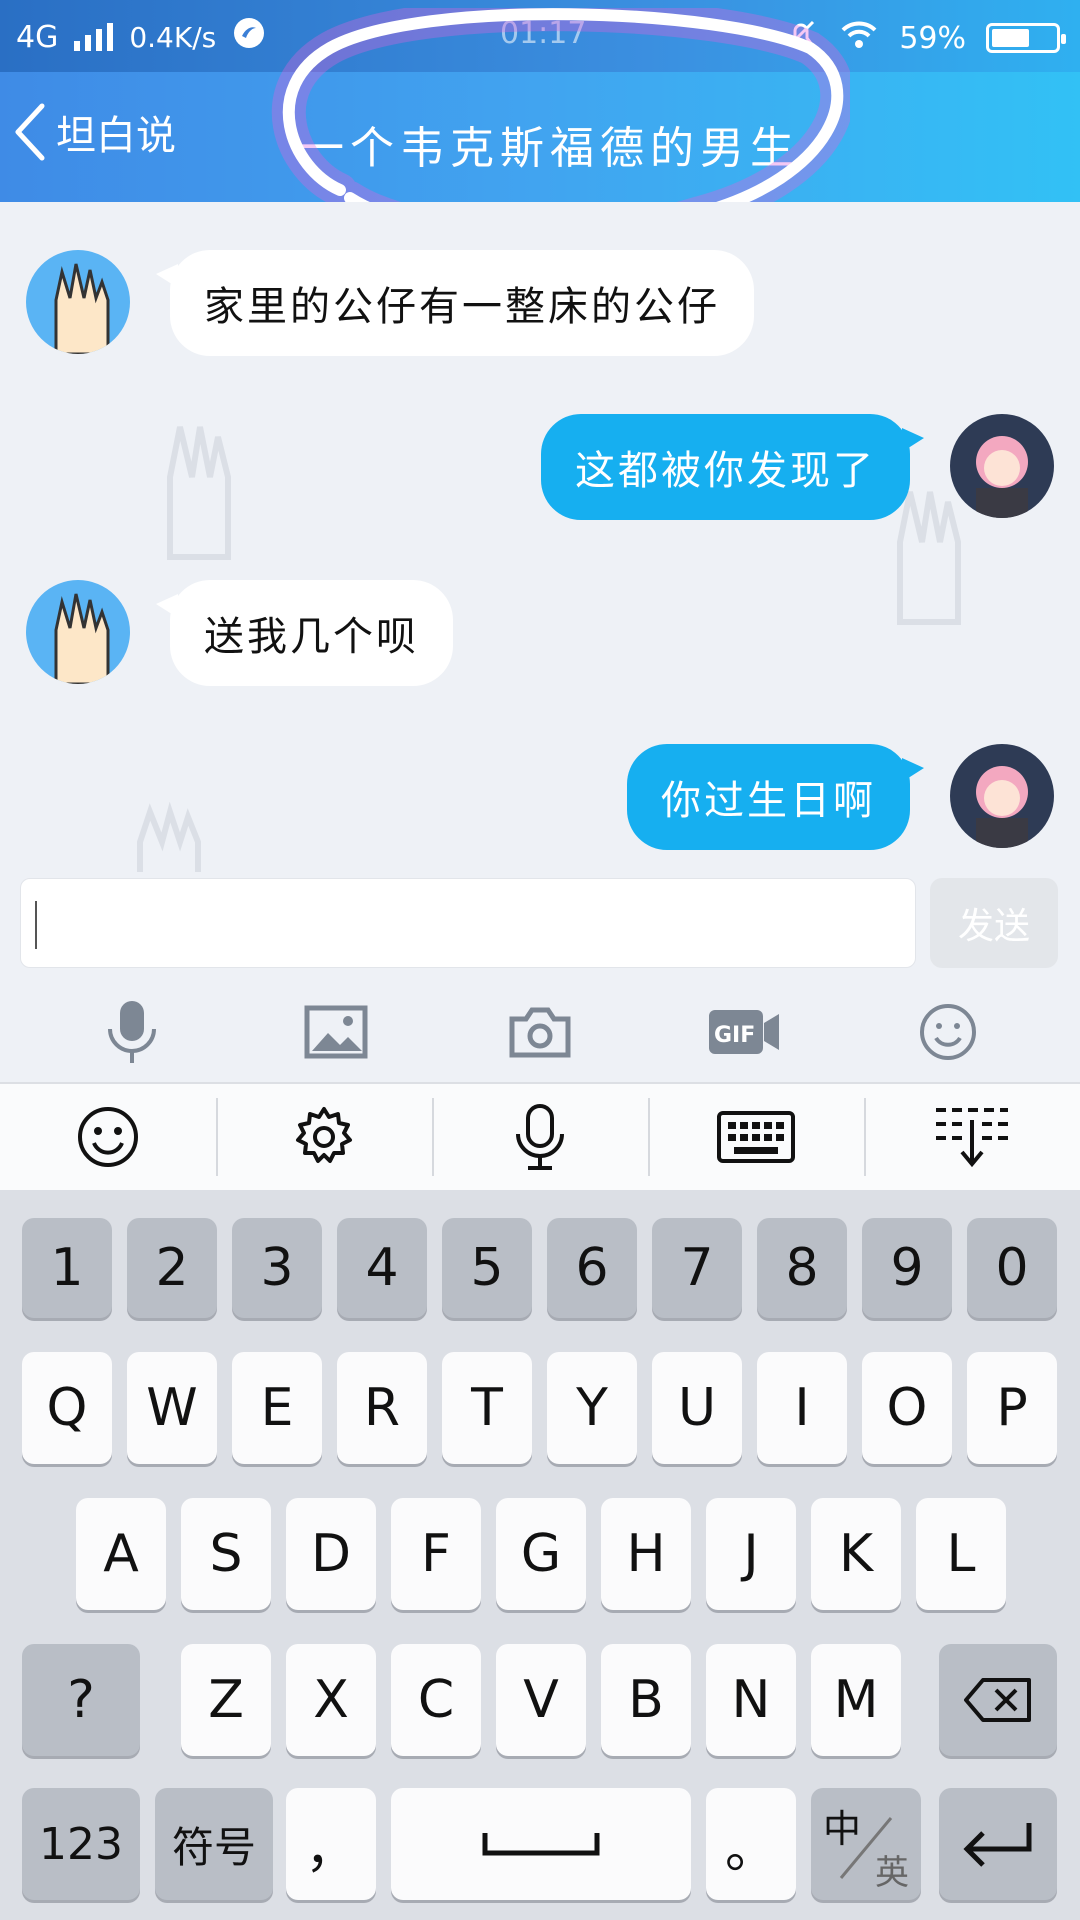 The height and width of the screenshot is (1920, 1080). Describe the element at coordinates (81, 1700) in the screenshot. I see `key-question: ?` at that location.